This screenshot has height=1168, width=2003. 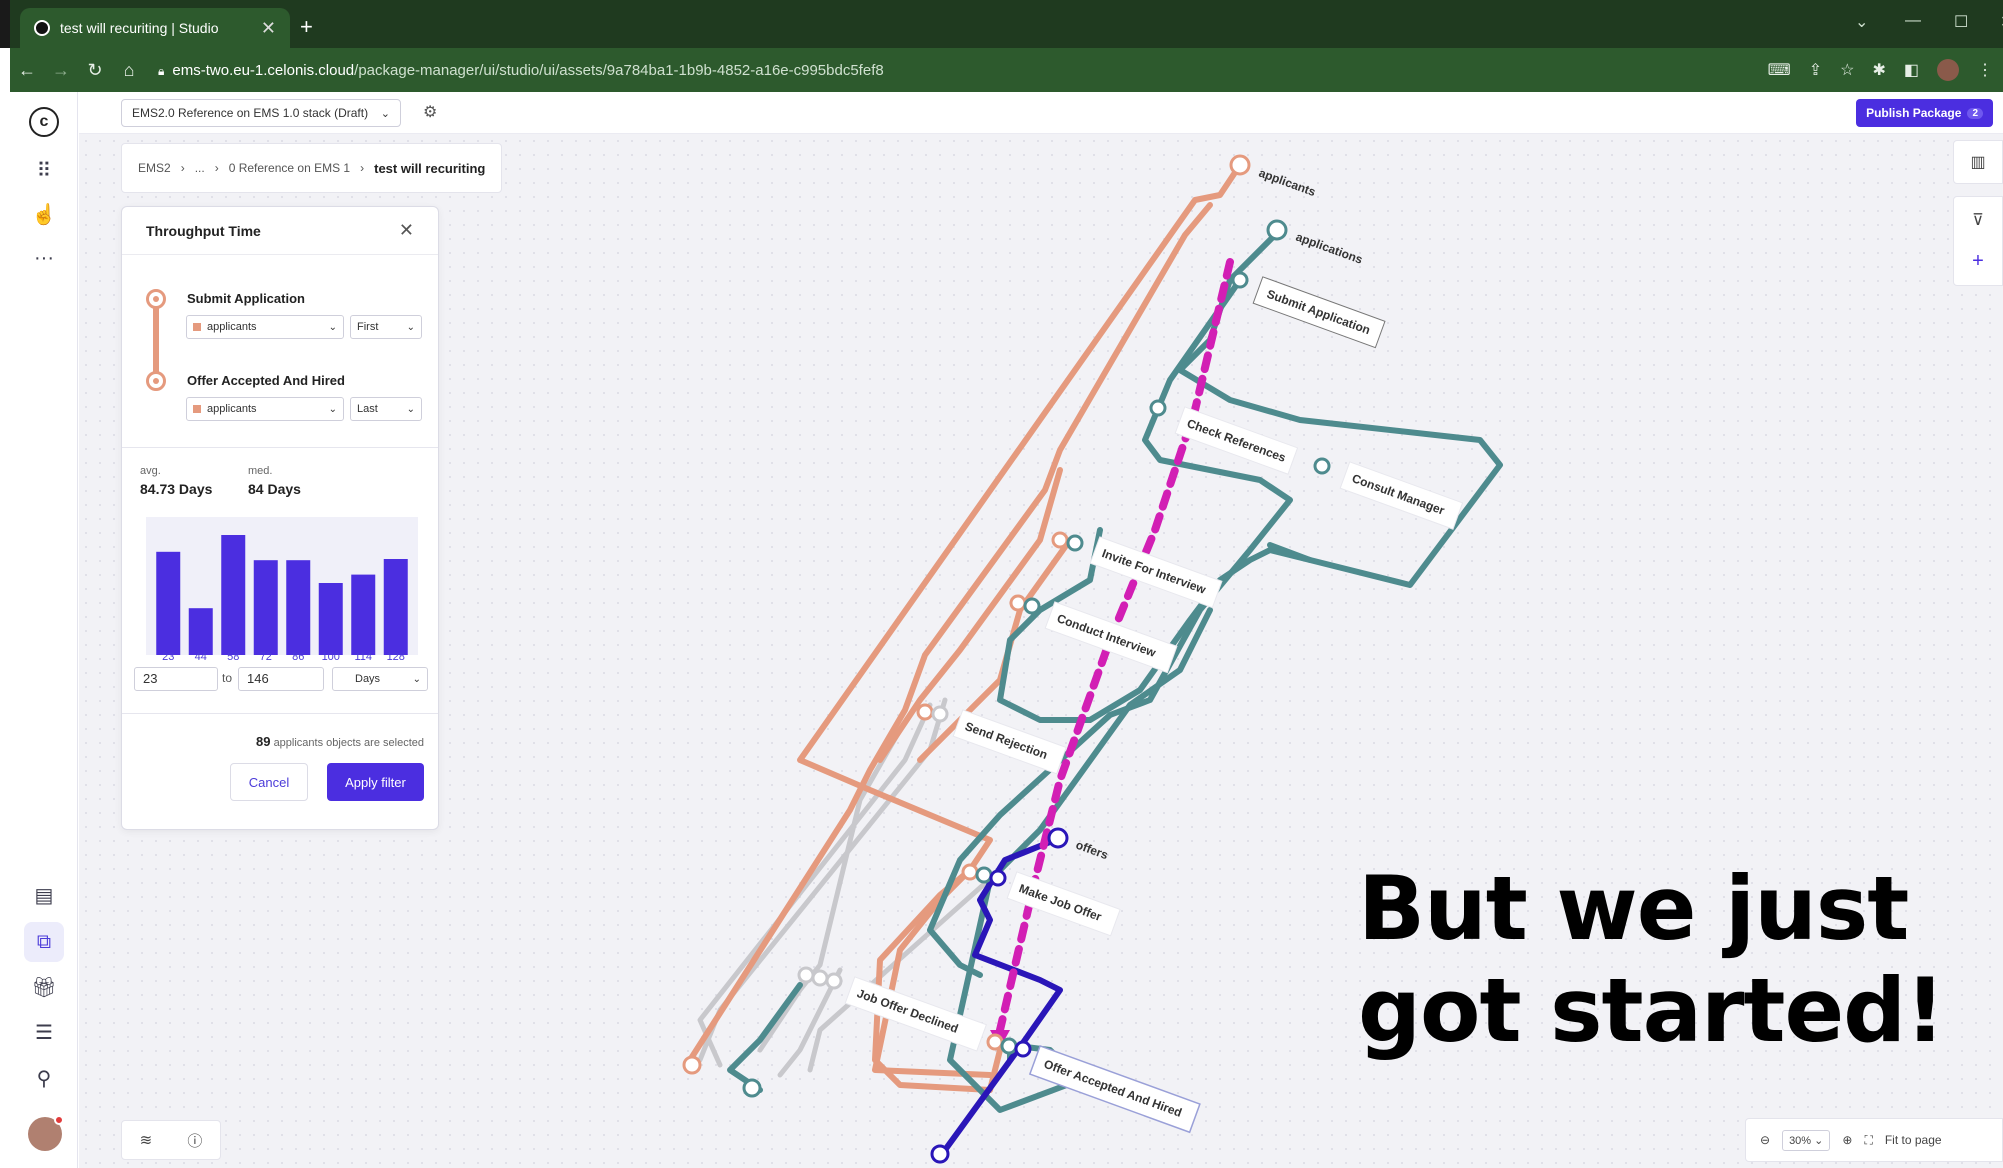 What do you see at coordinates (232, 327) in the screenshot?
I see `start-object-value: applicants` at bounding box center [232, 327].